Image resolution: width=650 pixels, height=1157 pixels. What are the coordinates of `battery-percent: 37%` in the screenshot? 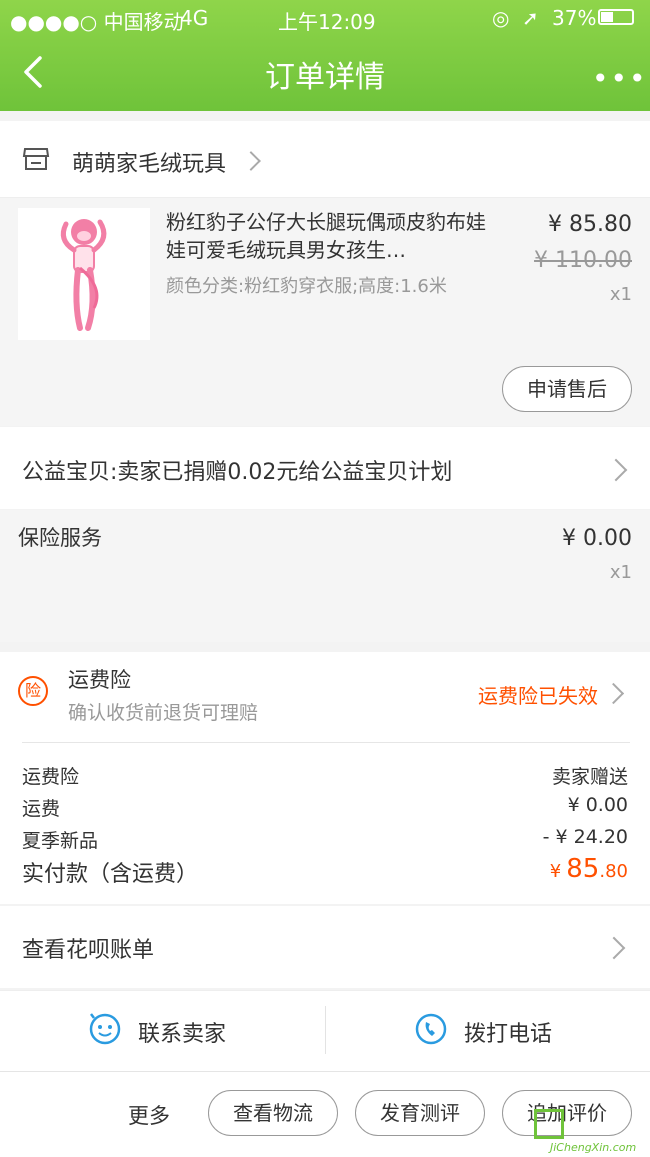 It's located at (574, 18).